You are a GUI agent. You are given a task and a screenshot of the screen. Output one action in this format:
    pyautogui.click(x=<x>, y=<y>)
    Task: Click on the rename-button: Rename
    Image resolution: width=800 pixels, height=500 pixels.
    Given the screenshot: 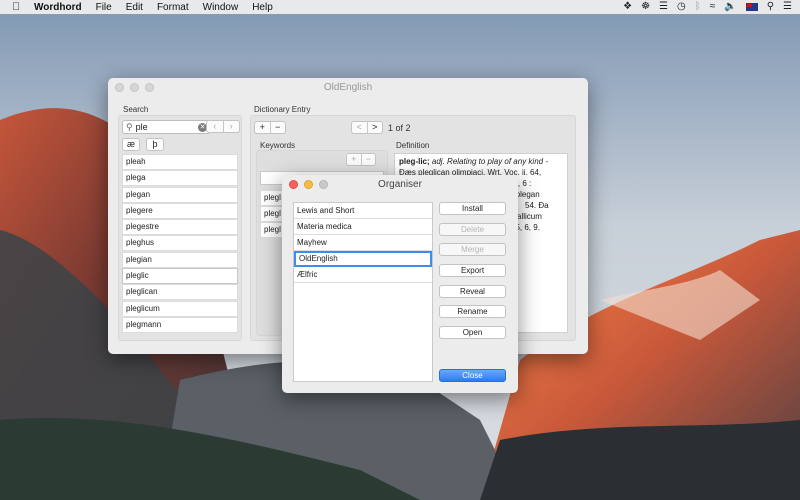 What is the action you would take?
    pyautogui.click(x=472, y=311)
    